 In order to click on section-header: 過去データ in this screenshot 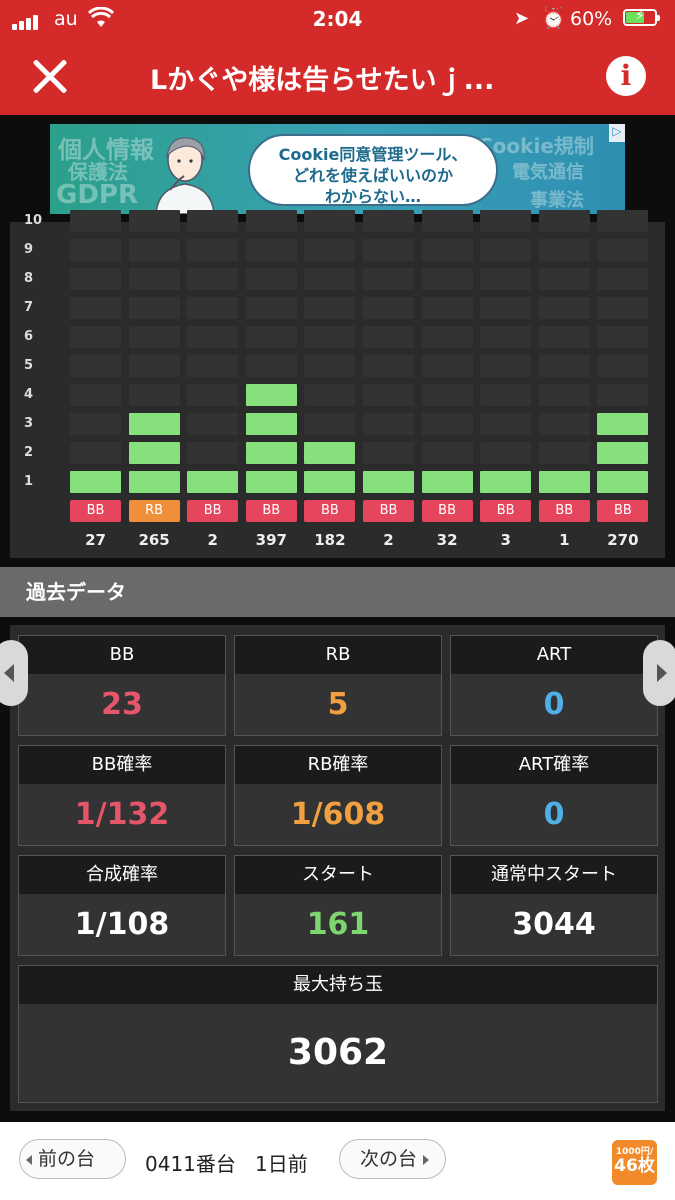, I will do `click(337, 592)`.